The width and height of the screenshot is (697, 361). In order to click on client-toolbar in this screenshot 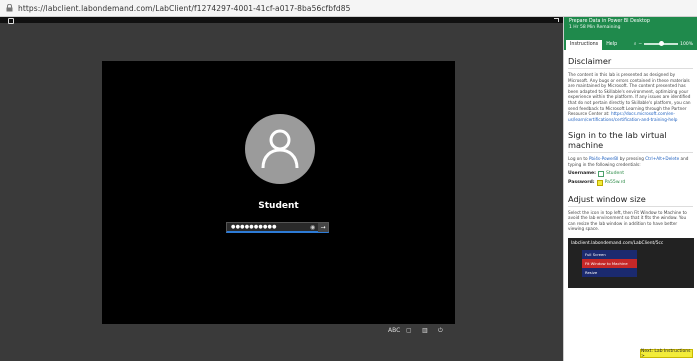, I will do `click(281, 20)`.